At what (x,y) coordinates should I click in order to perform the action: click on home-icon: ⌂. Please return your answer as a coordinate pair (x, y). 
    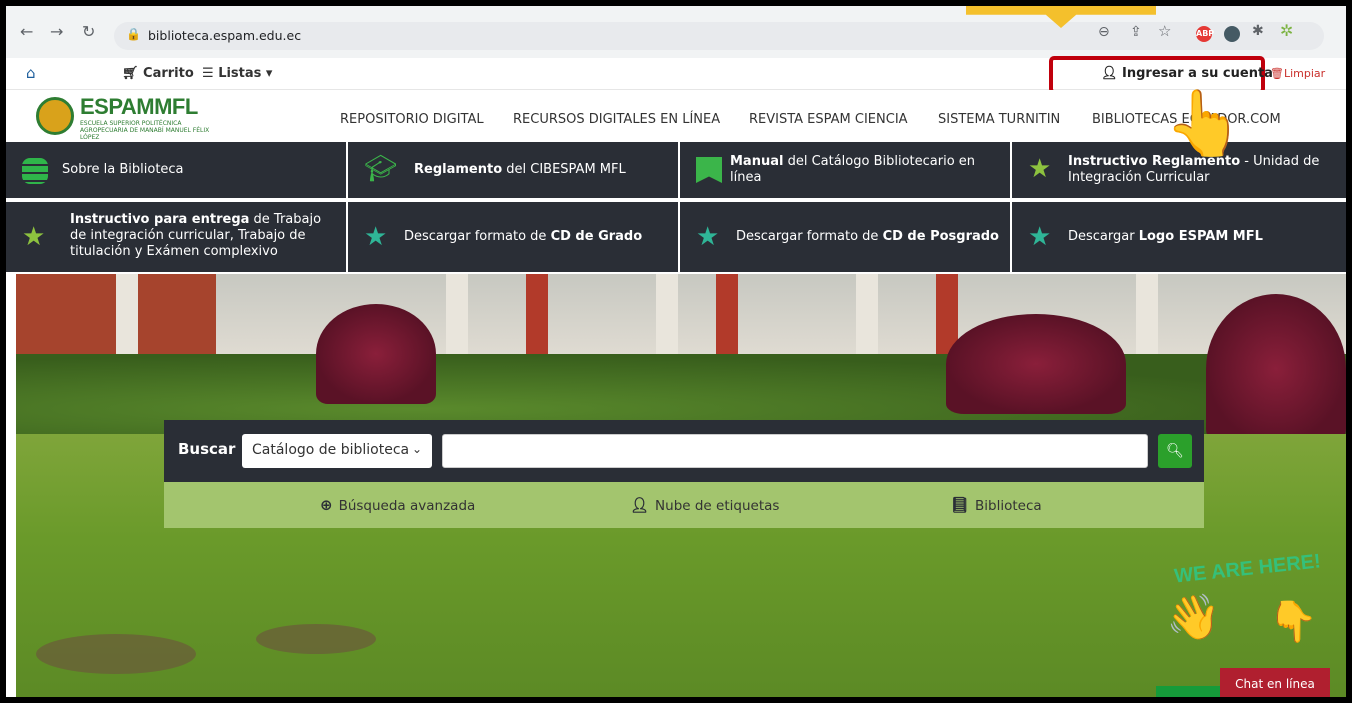
    Looking at the image, I should click on (31, 73).